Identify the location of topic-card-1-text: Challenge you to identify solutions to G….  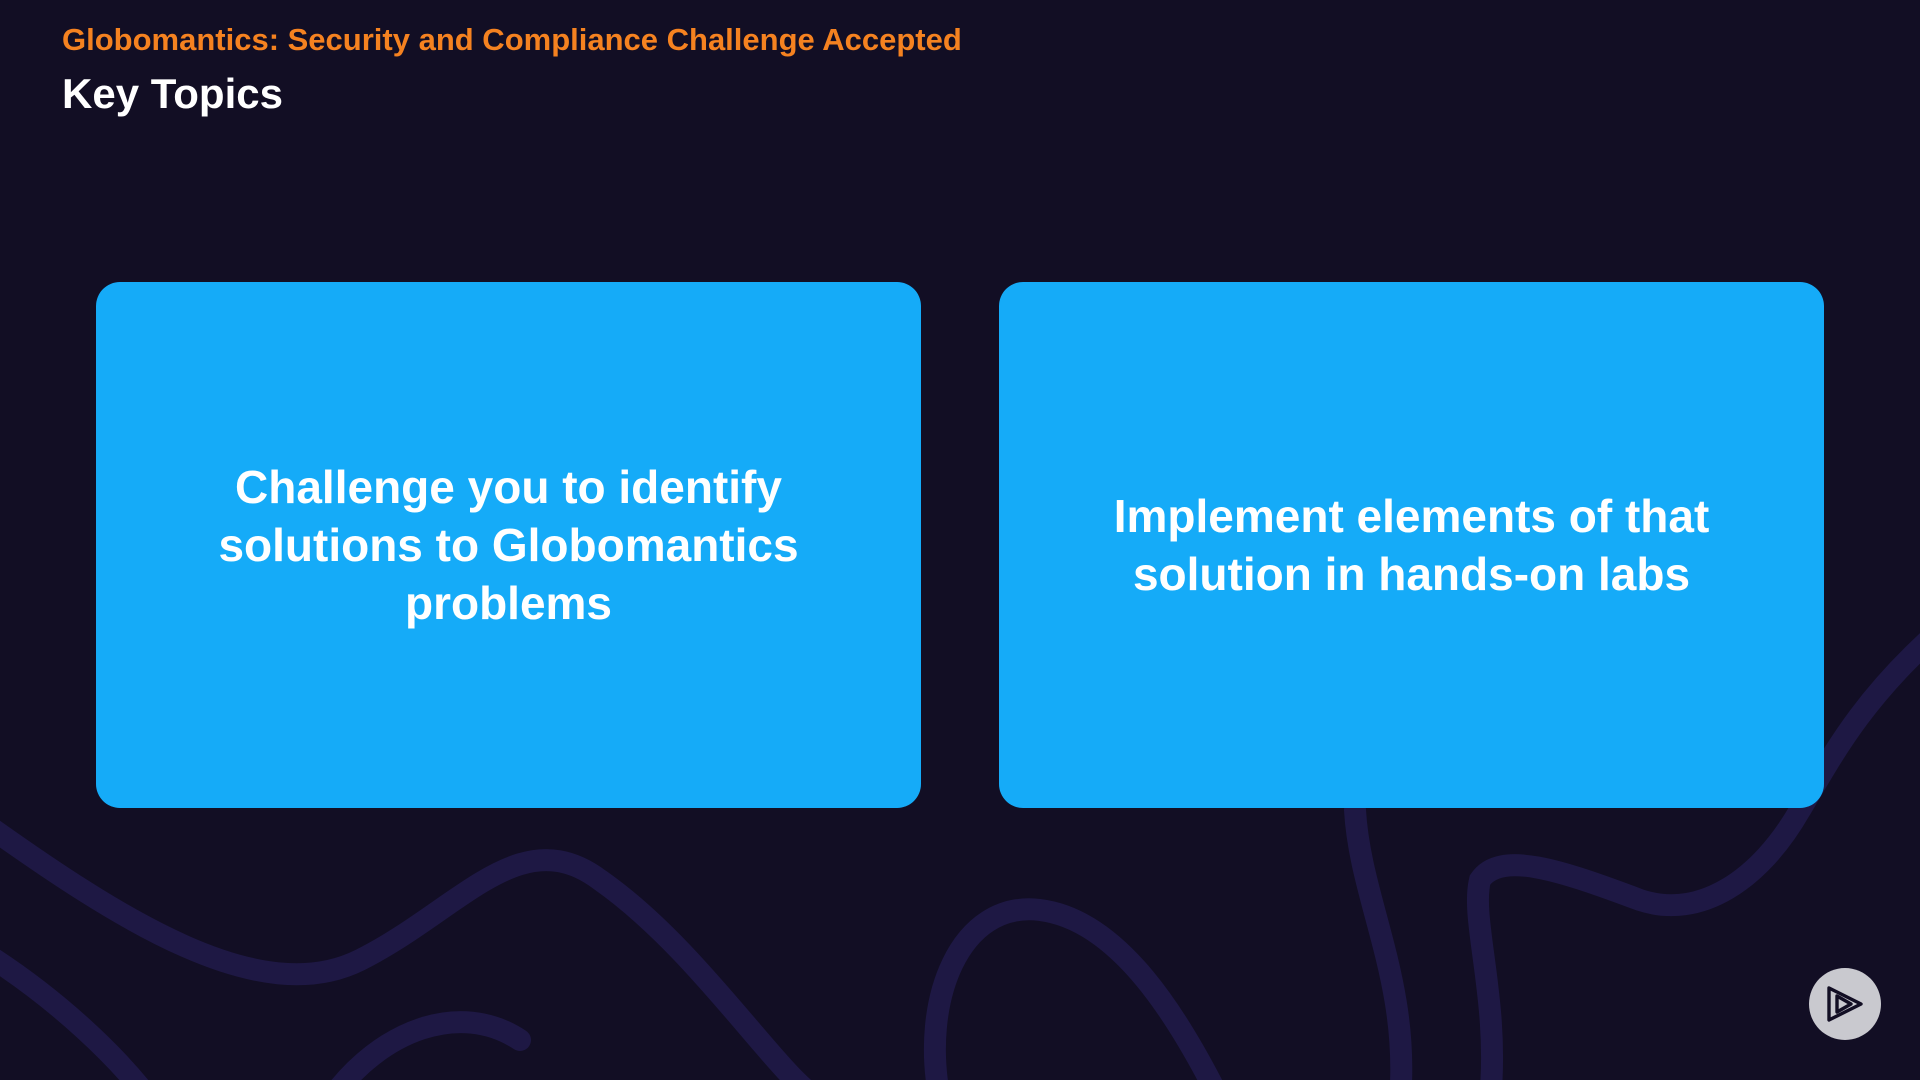
(508, 545).